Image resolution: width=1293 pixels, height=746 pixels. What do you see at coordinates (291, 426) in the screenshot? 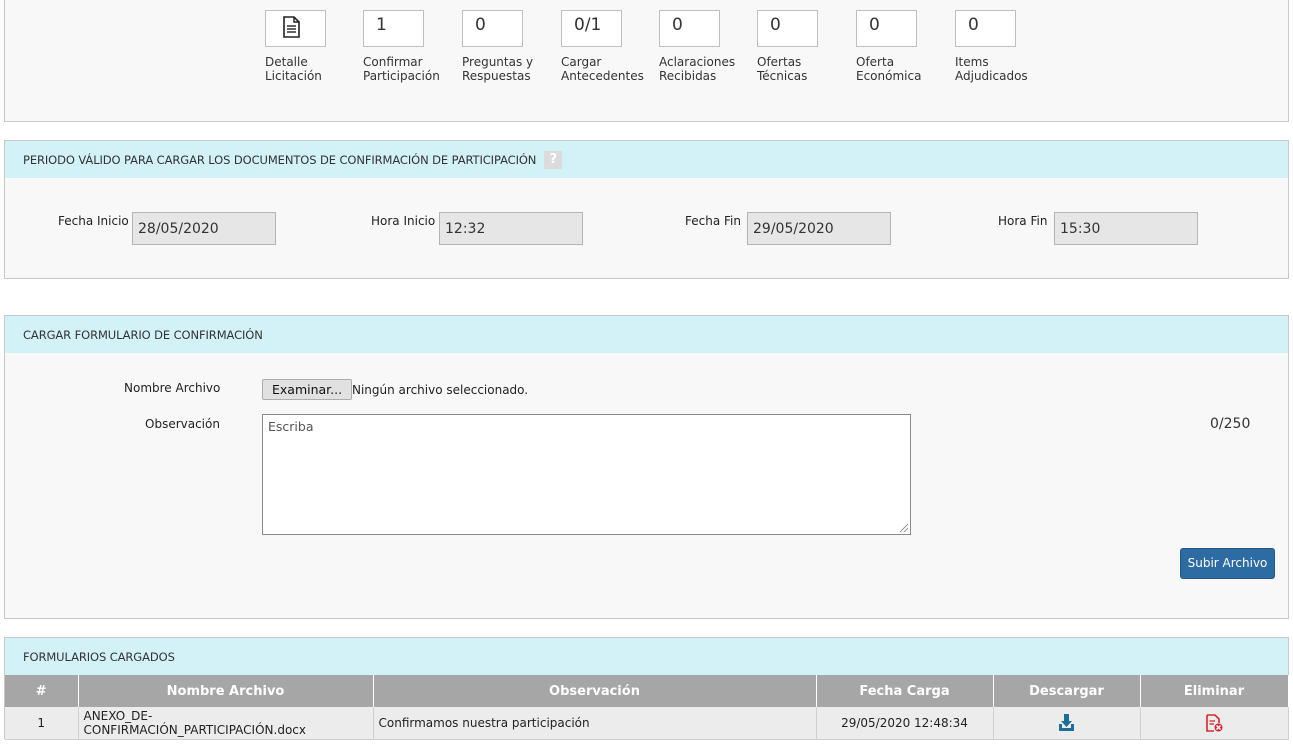
I see `observacion-placeholder: Escriba` at bounding box center [291, 426].